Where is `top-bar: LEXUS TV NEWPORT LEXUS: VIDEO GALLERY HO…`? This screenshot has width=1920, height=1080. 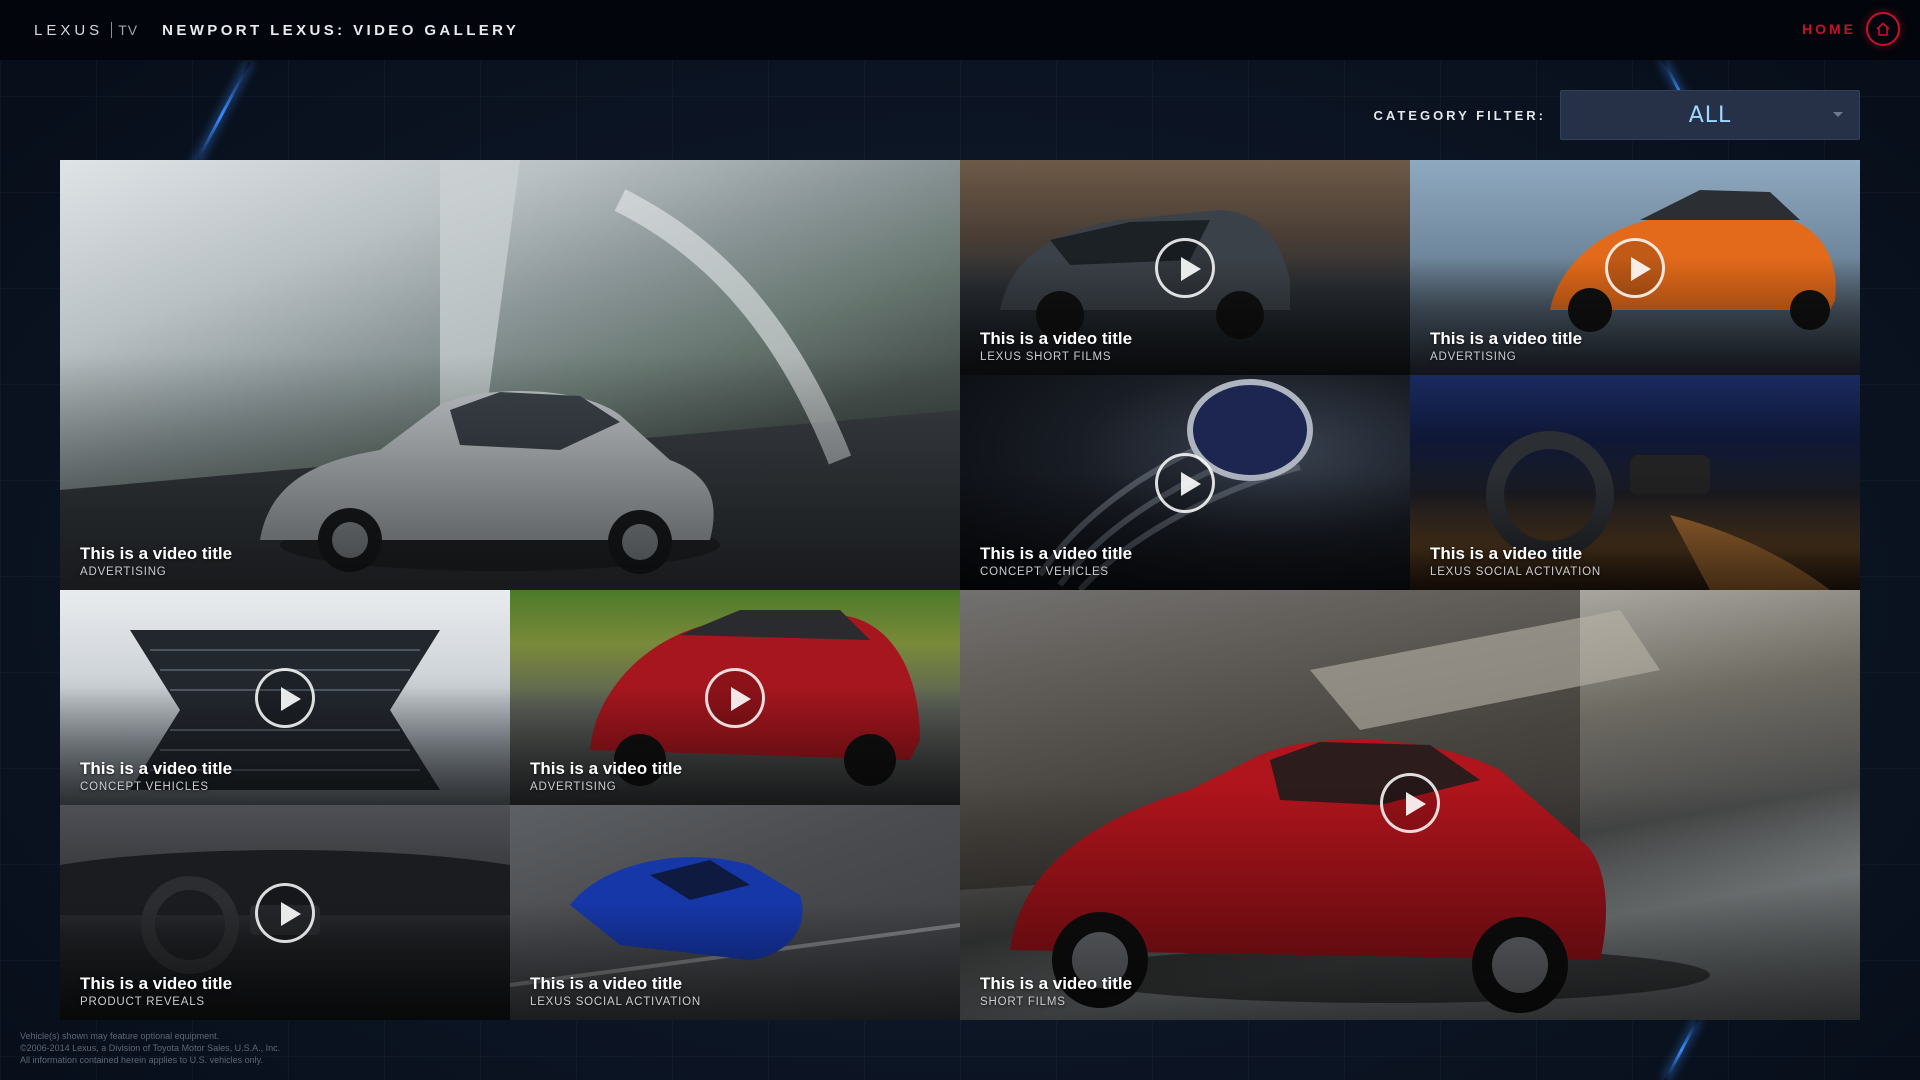 top-bar: LEXUS TV NEWPORT LEXUS: VIDEO GALLERY HO… is located at coordinates (960, 30).